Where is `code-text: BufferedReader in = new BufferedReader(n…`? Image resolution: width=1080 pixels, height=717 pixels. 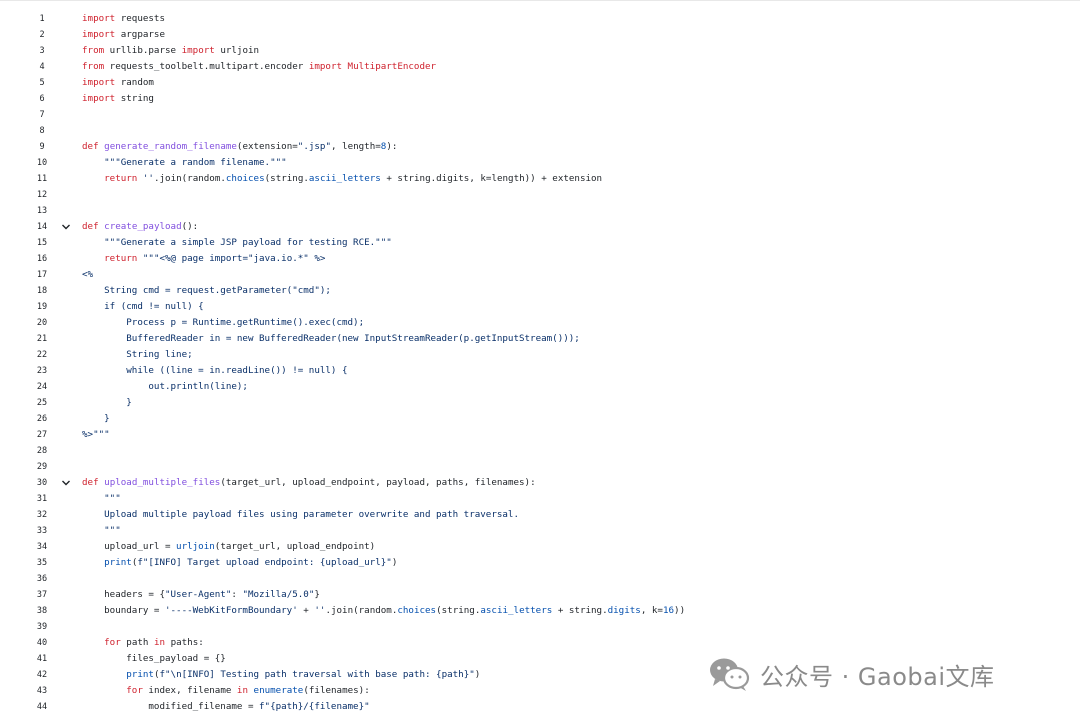 code-text: BufferedReader in = new BufferedReader(n… is located at coordinates (331, 339).